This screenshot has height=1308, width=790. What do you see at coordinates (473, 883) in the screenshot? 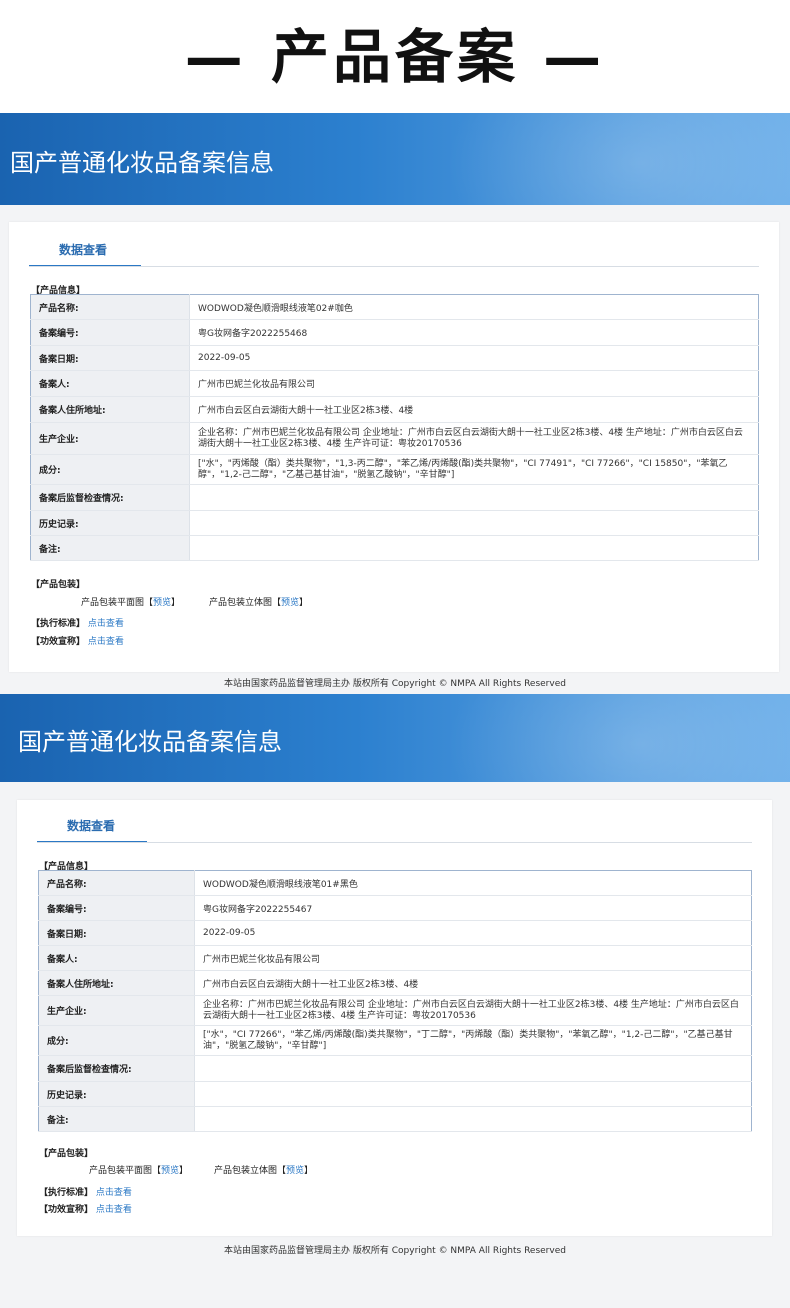
I see `product-name-value: WODWOD凝色顺滑眼线液笔01#黑色` at bounding box center [473, 883].